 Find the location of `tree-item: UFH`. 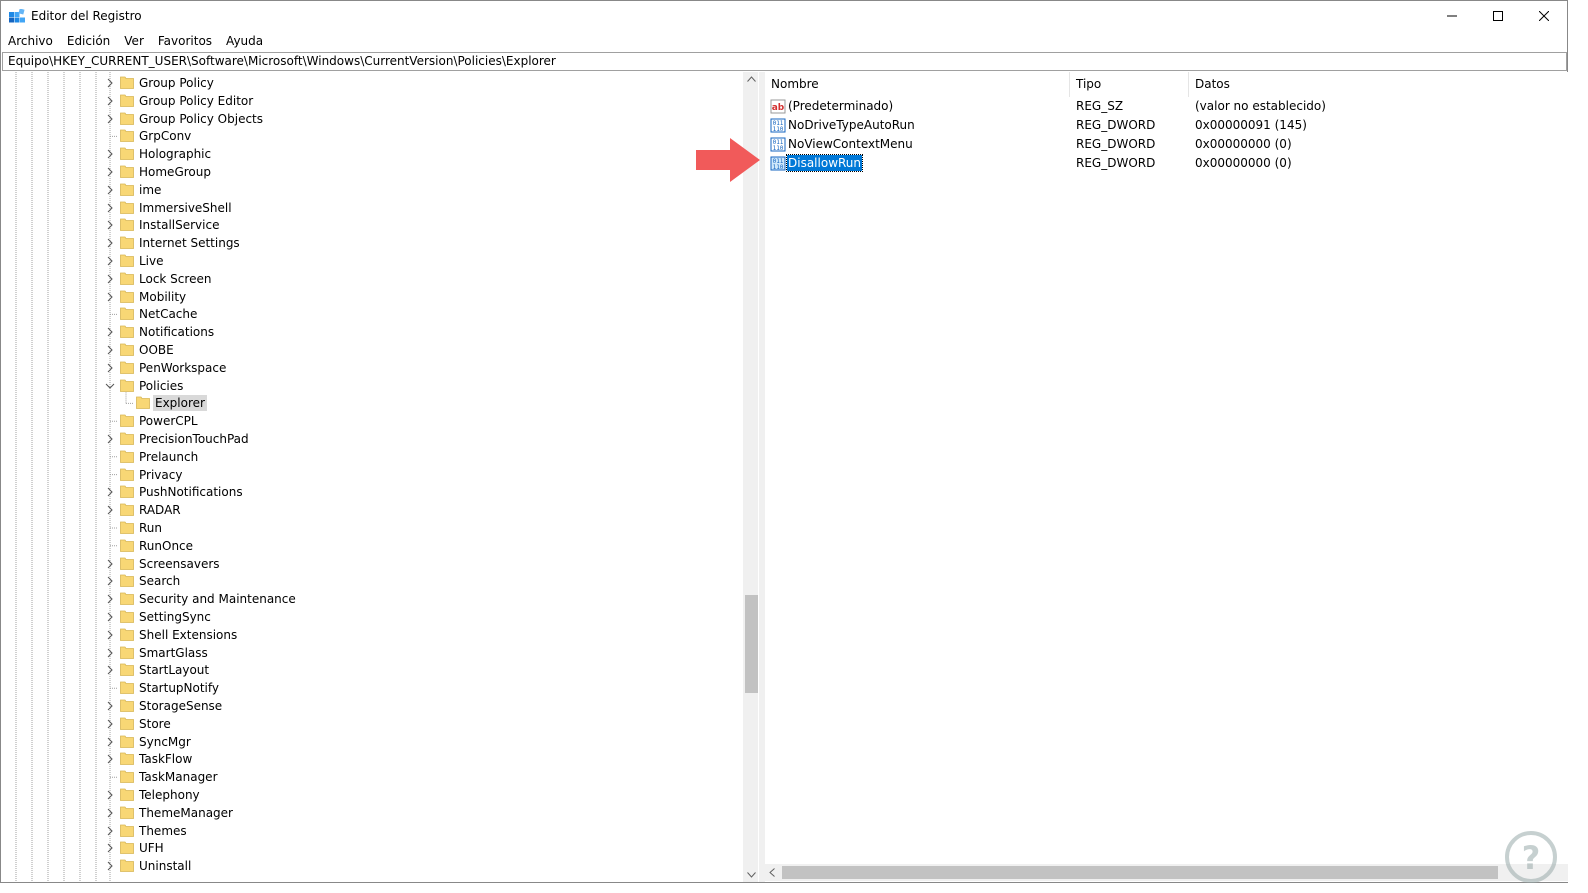

tree-item: UFH is located at coordinates (372, 848).